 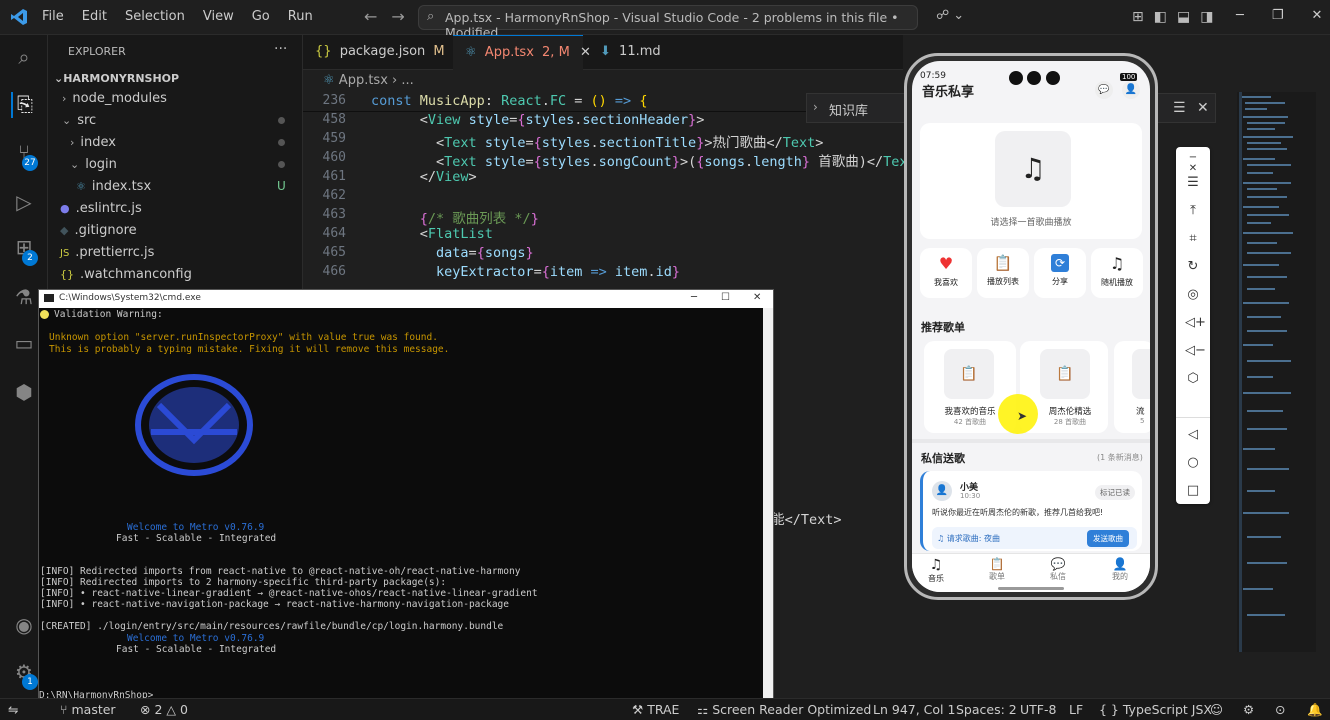 I want to click on screenshot-icon: ⬡, so click(x=1193, y=378).